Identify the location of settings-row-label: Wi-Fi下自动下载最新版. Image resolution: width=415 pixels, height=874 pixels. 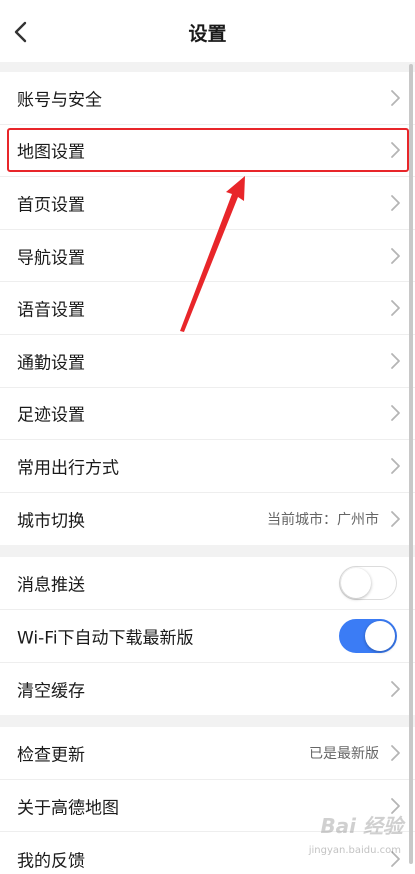
(105, 638).